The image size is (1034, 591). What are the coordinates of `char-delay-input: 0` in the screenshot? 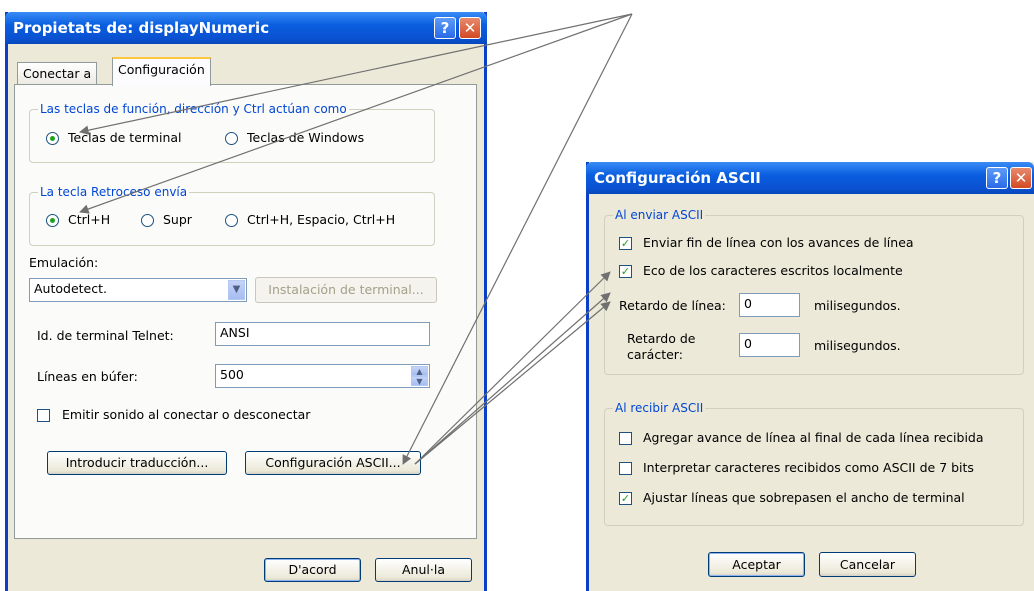 It's located at (769, 345).